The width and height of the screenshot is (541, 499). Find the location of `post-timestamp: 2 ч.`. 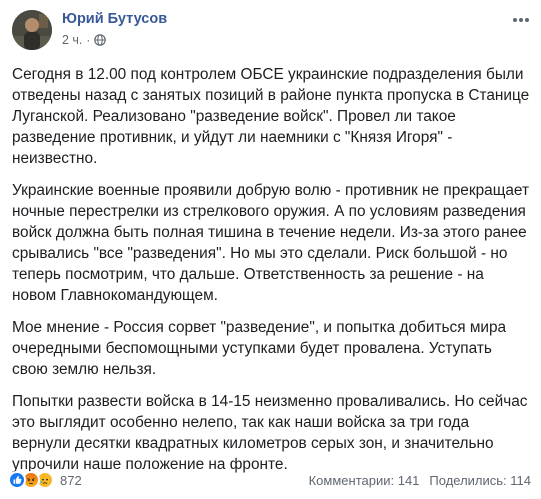

post-timestamp: 2 ч. is located at coordinates (72, 40).